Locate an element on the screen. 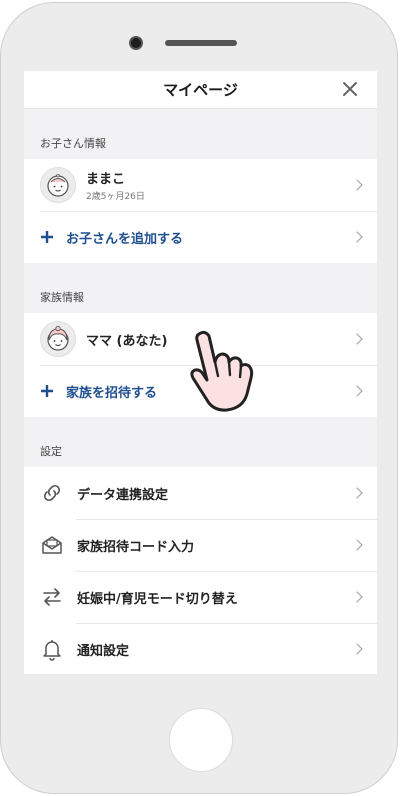  swap-arrows-icon is located at coordinates (52, 597).